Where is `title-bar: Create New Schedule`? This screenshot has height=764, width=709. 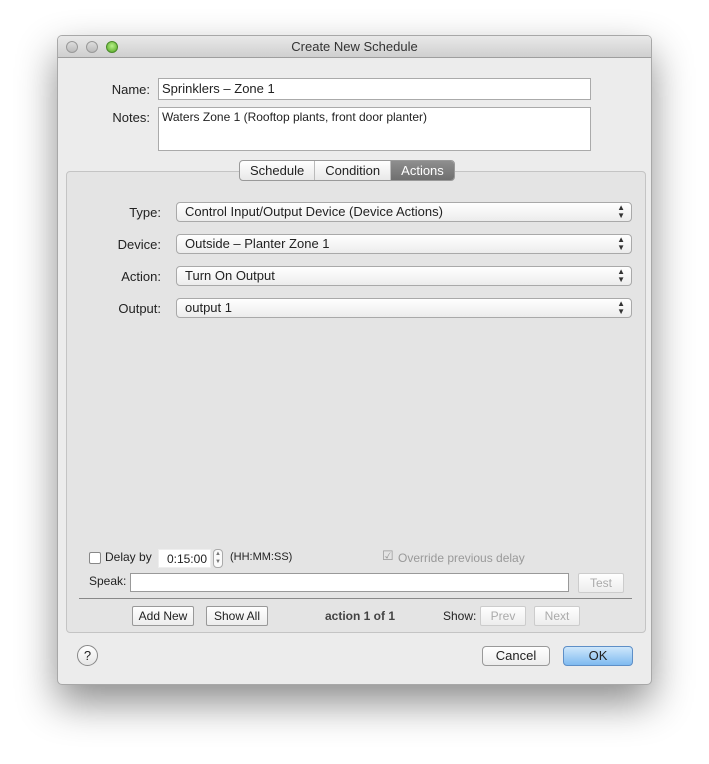
title-bar: Create New Schedule is located at coordinates (354, 47).